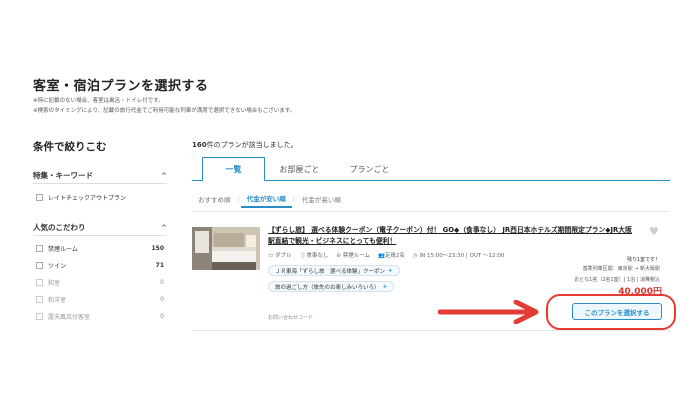  I want to click on filter-label: 禁煙ルーム, so click(63, 249).